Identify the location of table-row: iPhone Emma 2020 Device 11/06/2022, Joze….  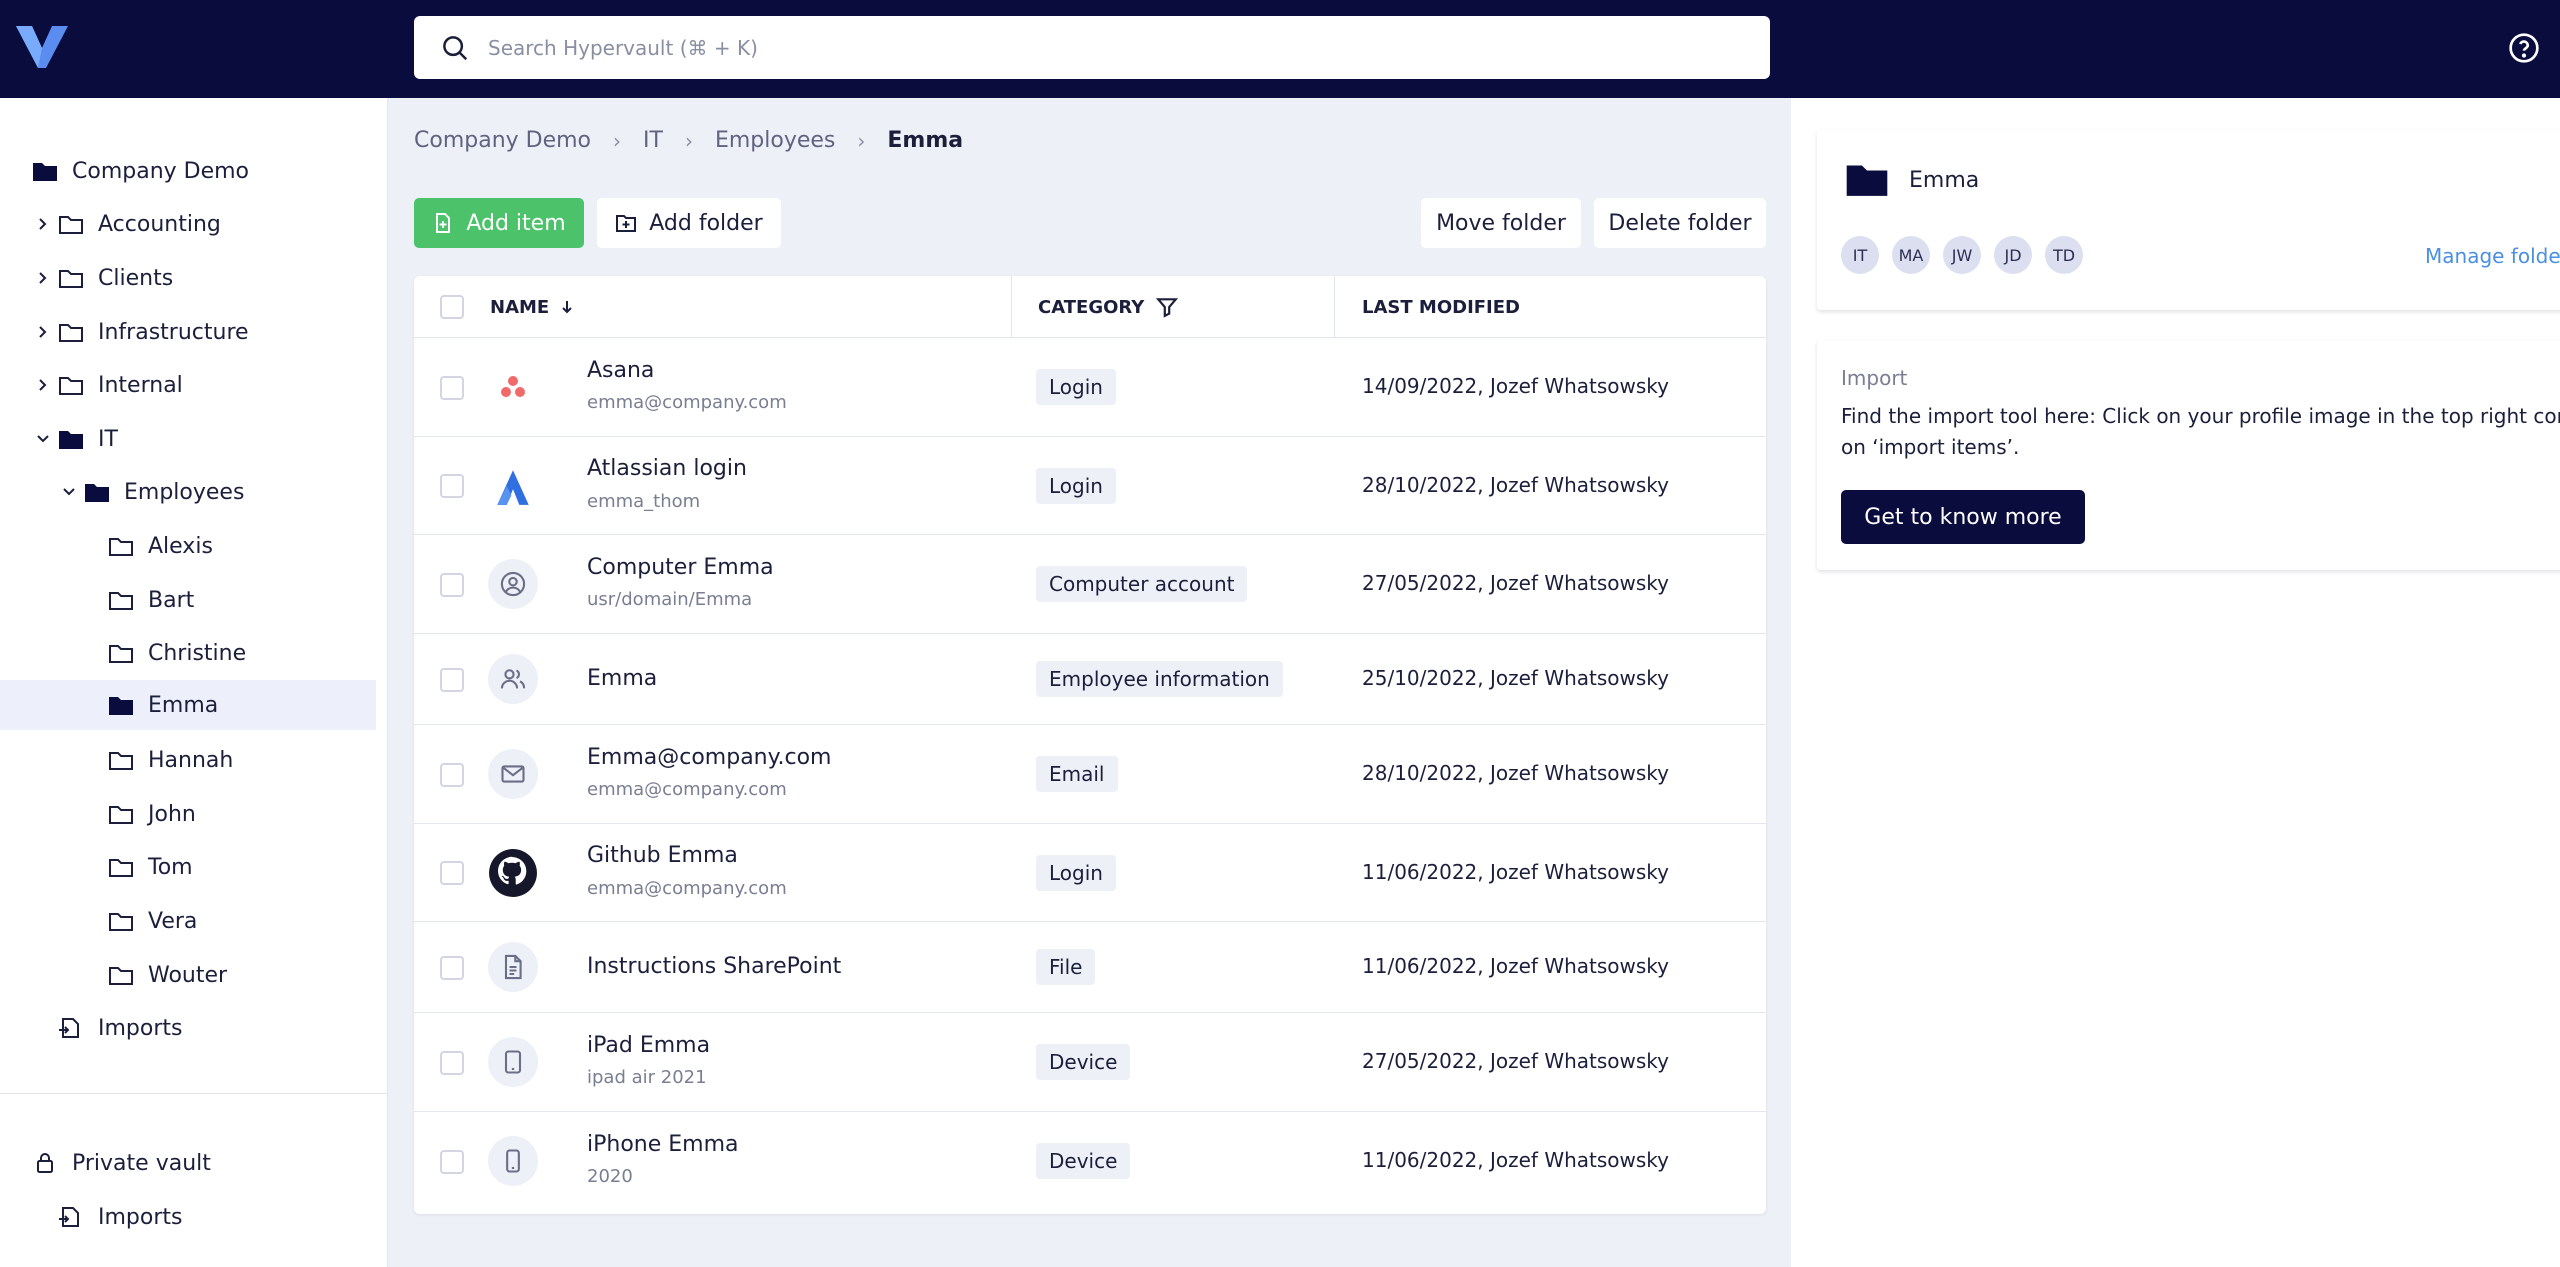
(1090, 1163).